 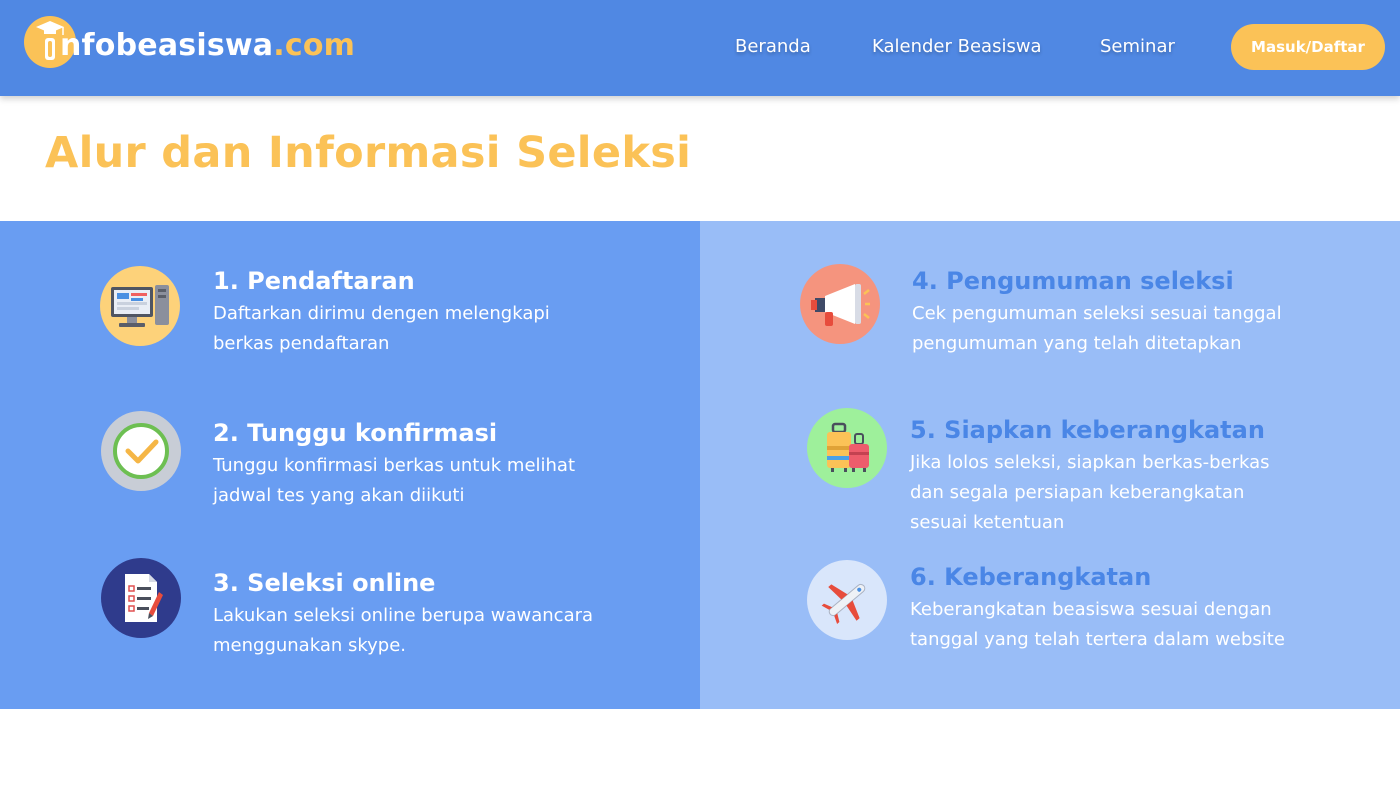 What do you see at coordinates (314, 281) in the screenshot?
I see `step-title: 1. Pendaftaran` at bounding box center [314, 281].